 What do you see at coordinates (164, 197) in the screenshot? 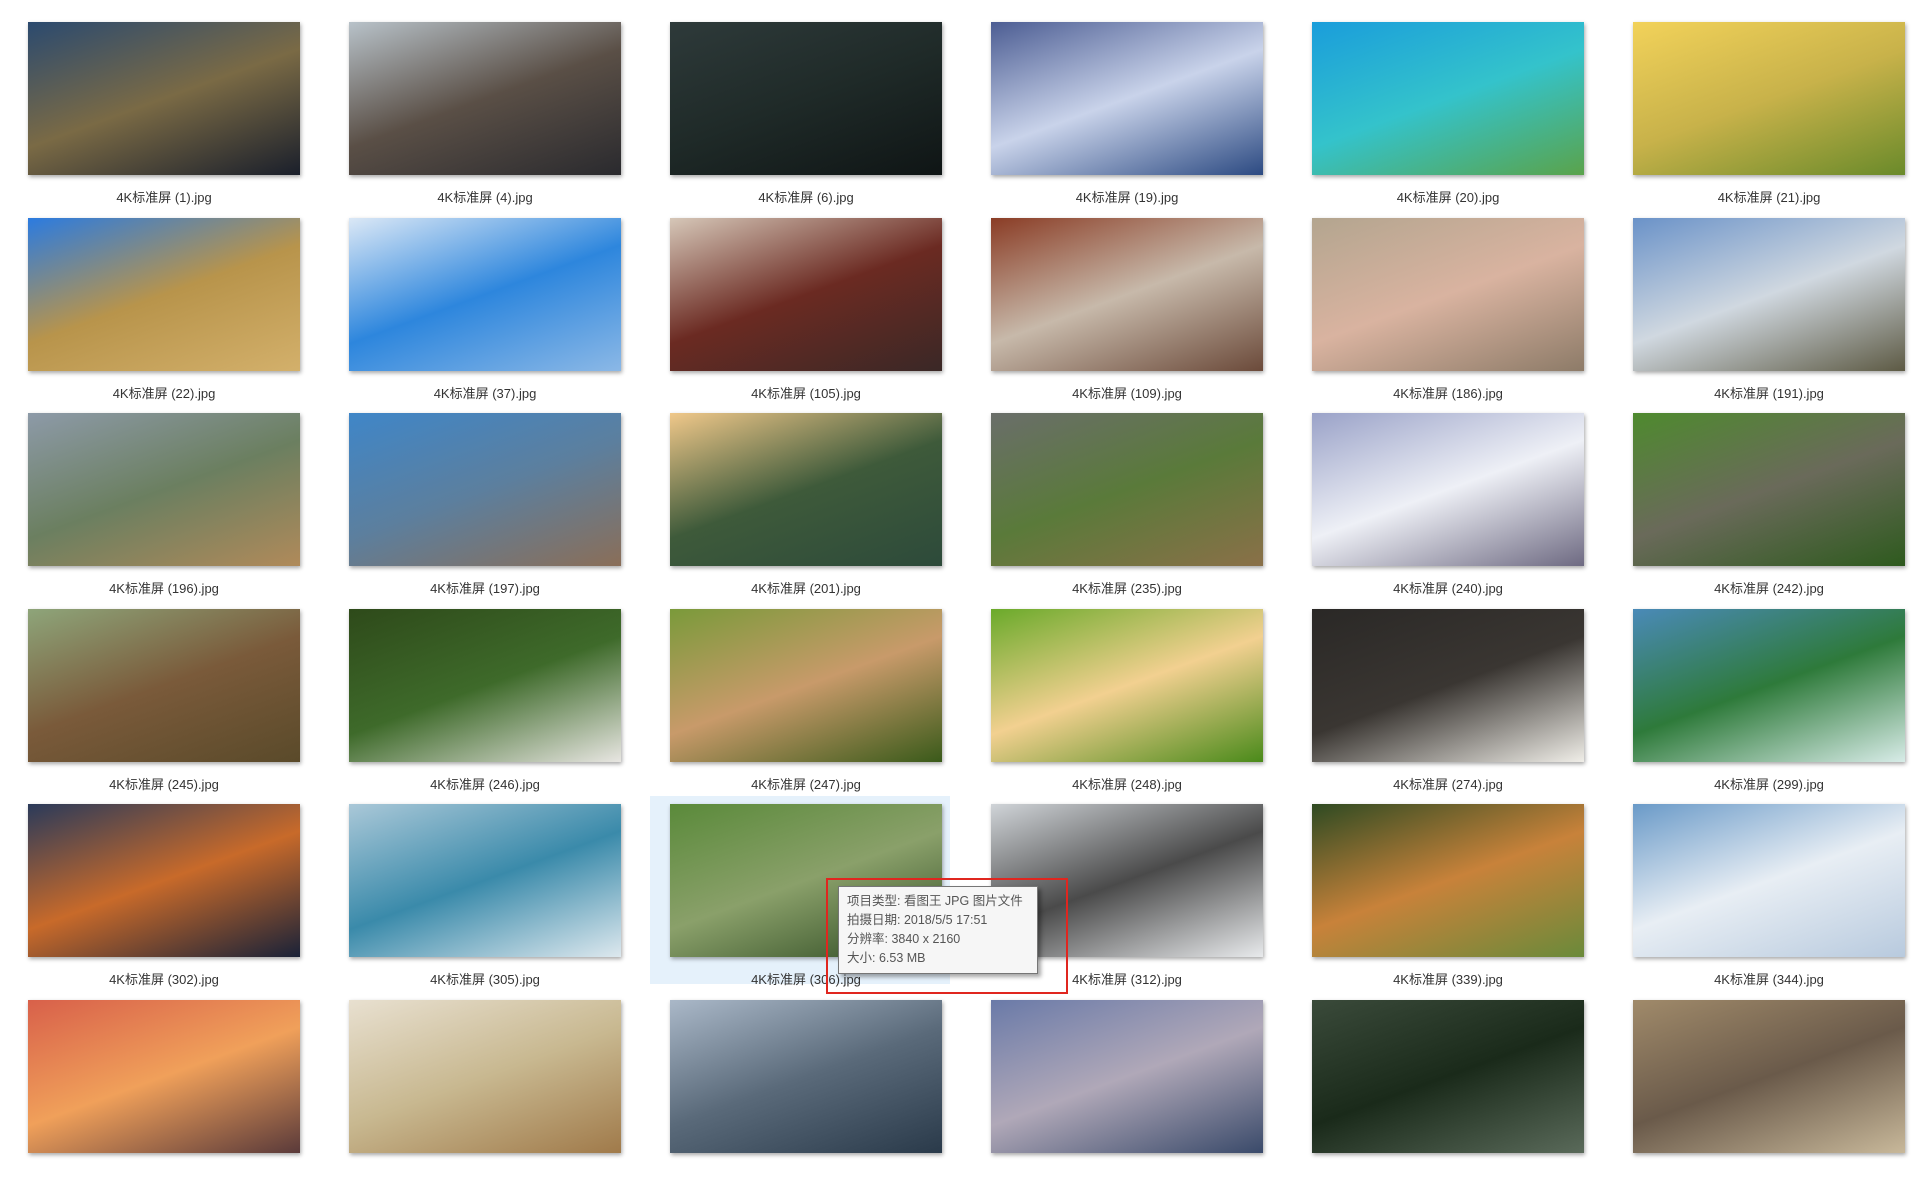
I see `file-name-label: 4K标准屏 (1).jpg` at bounding box center [164, 197].